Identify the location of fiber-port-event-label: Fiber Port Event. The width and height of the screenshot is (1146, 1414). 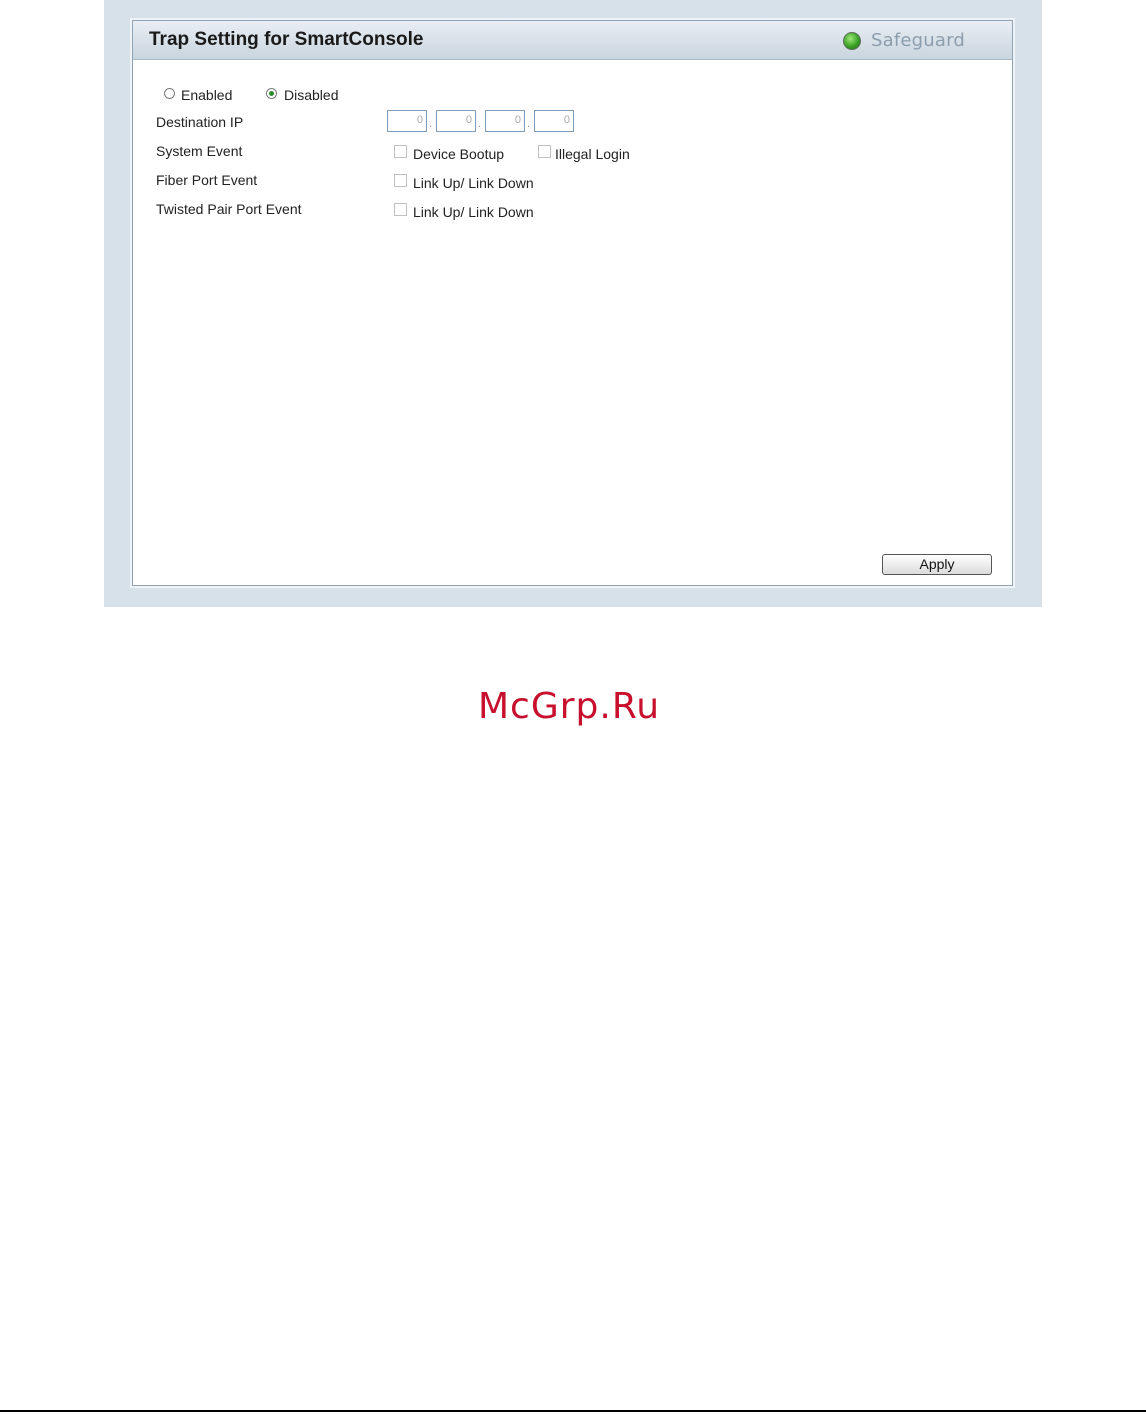
(207, 180).